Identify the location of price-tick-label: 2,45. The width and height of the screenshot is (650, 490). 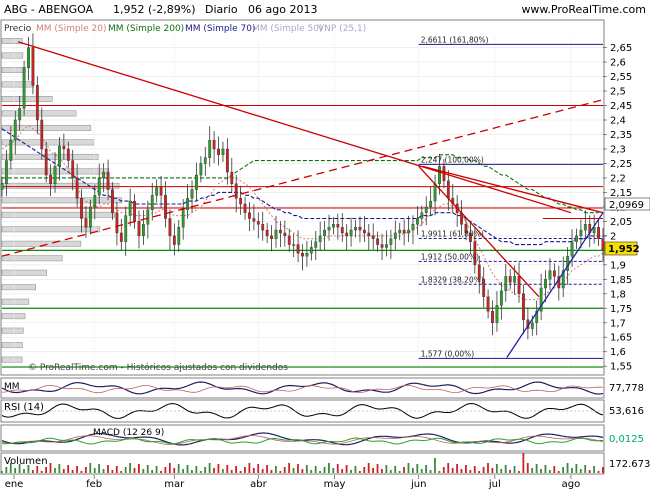
(621, 106).